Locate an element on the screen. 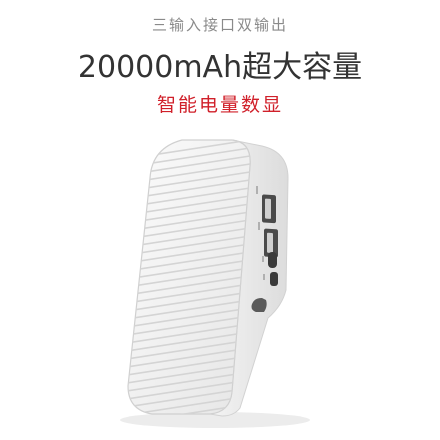 The image size is (440, 440). micro-usb-port is located at coordinates (274, 279).